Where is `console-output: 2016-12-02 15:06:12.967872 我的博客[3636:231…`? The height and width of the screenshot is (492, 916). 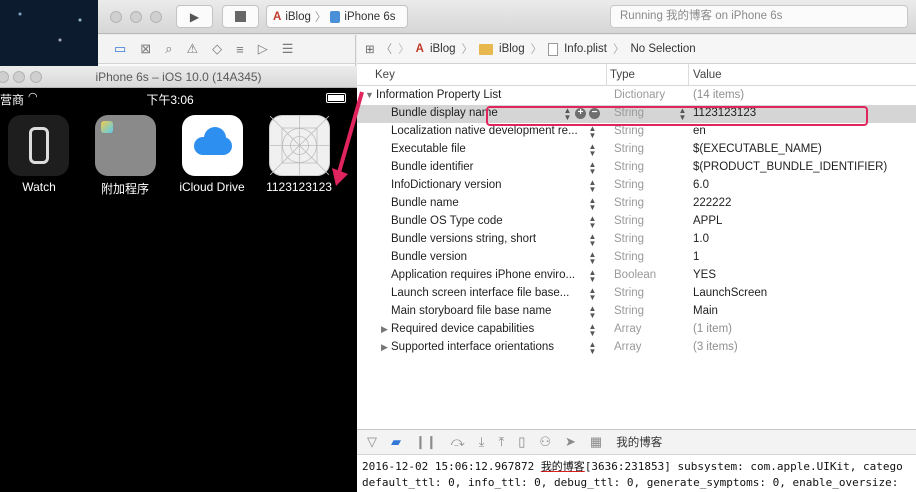
console-output: 2016-12-02 15:06:12.967872 我的博客[3636:231… is located at coordinates (636, 473).